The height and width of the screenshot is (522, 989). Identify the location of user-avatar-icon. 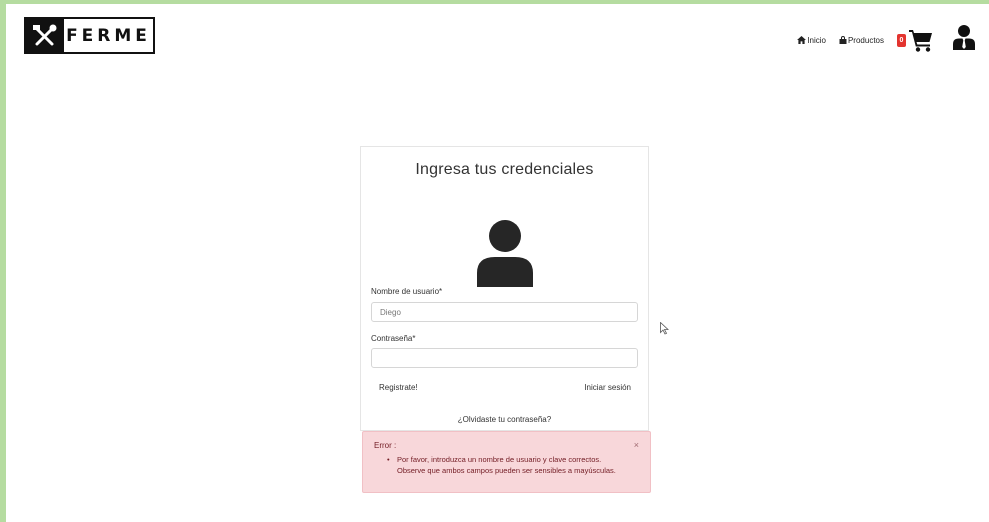
(505, 255).